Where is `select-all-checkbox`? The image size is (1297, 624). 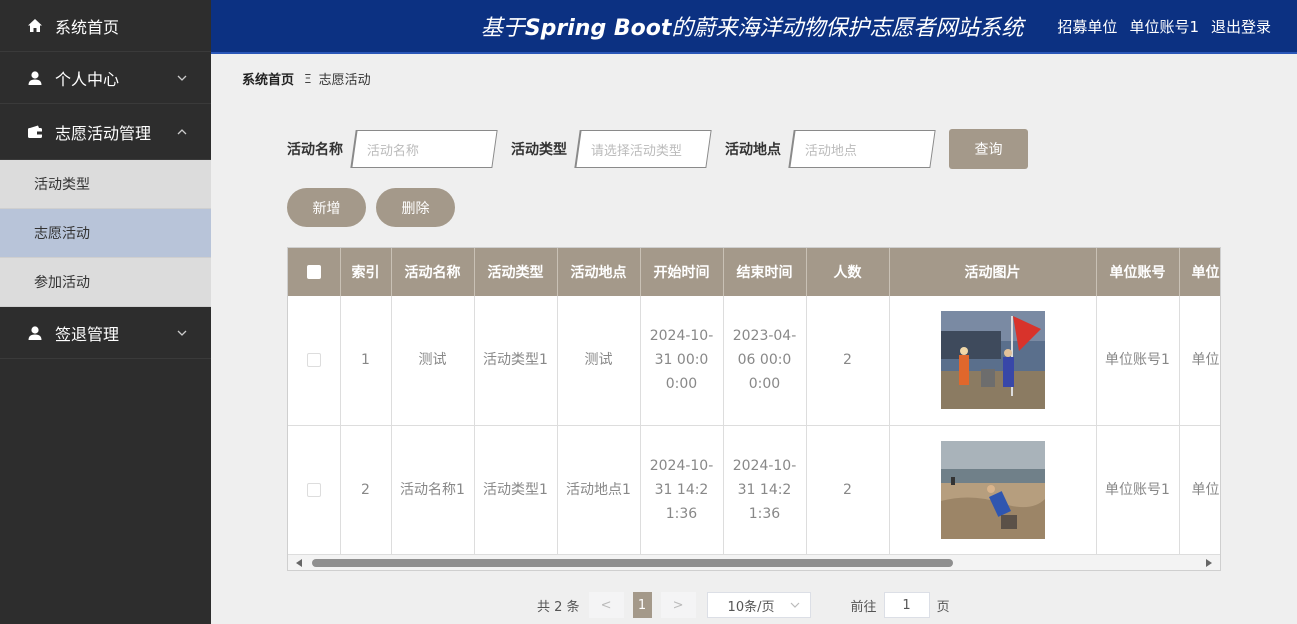 select-all-checkbox is located at coordinates (313, 272).